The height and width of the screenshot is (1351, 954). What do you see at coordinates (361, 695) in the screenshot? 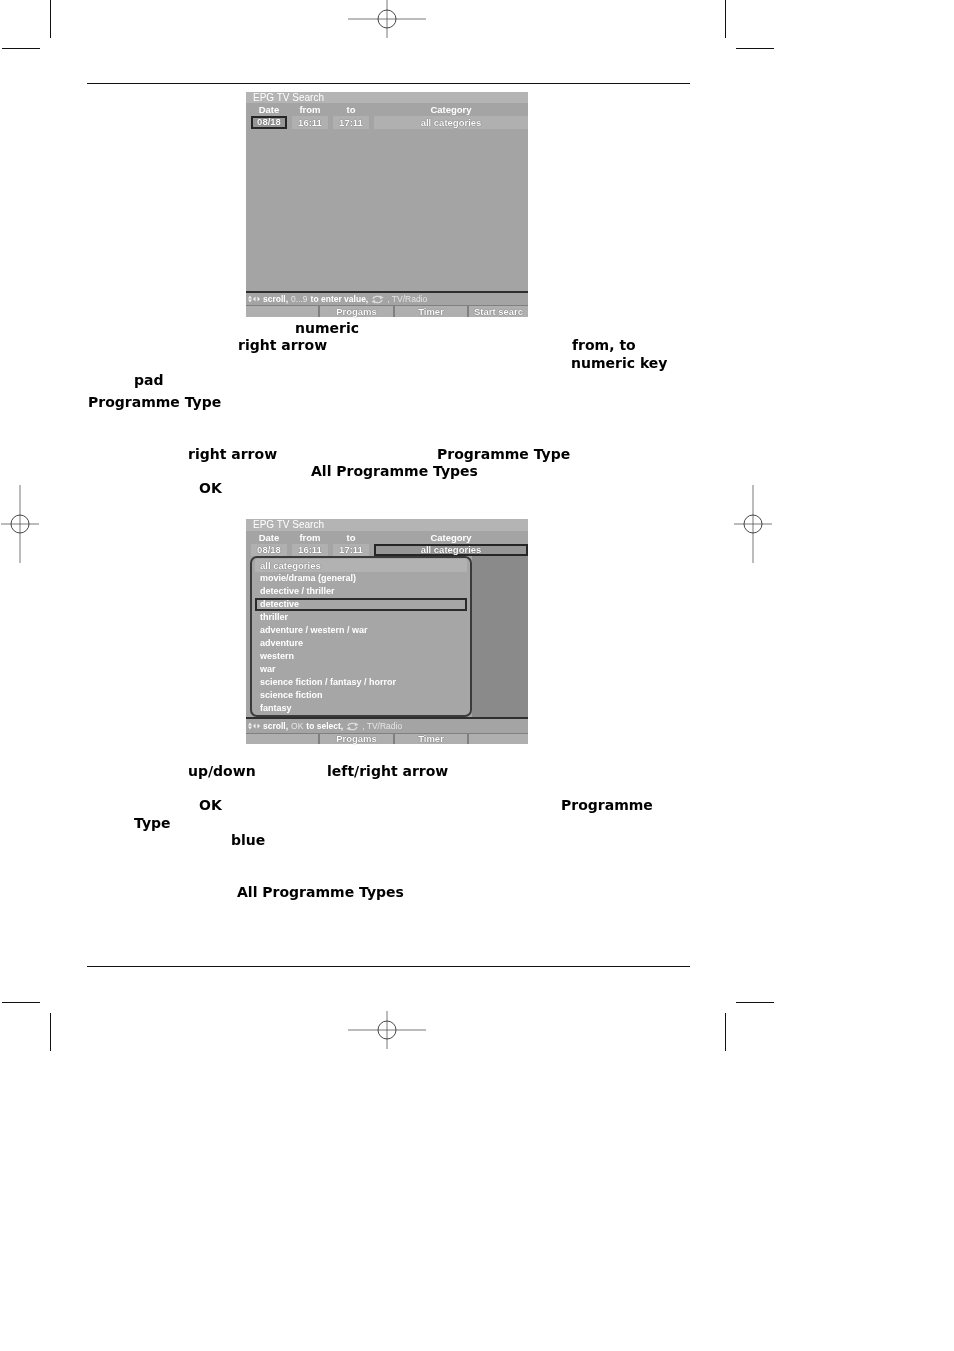
I see `list-option: science fiction` at bounding box center [361, 695].